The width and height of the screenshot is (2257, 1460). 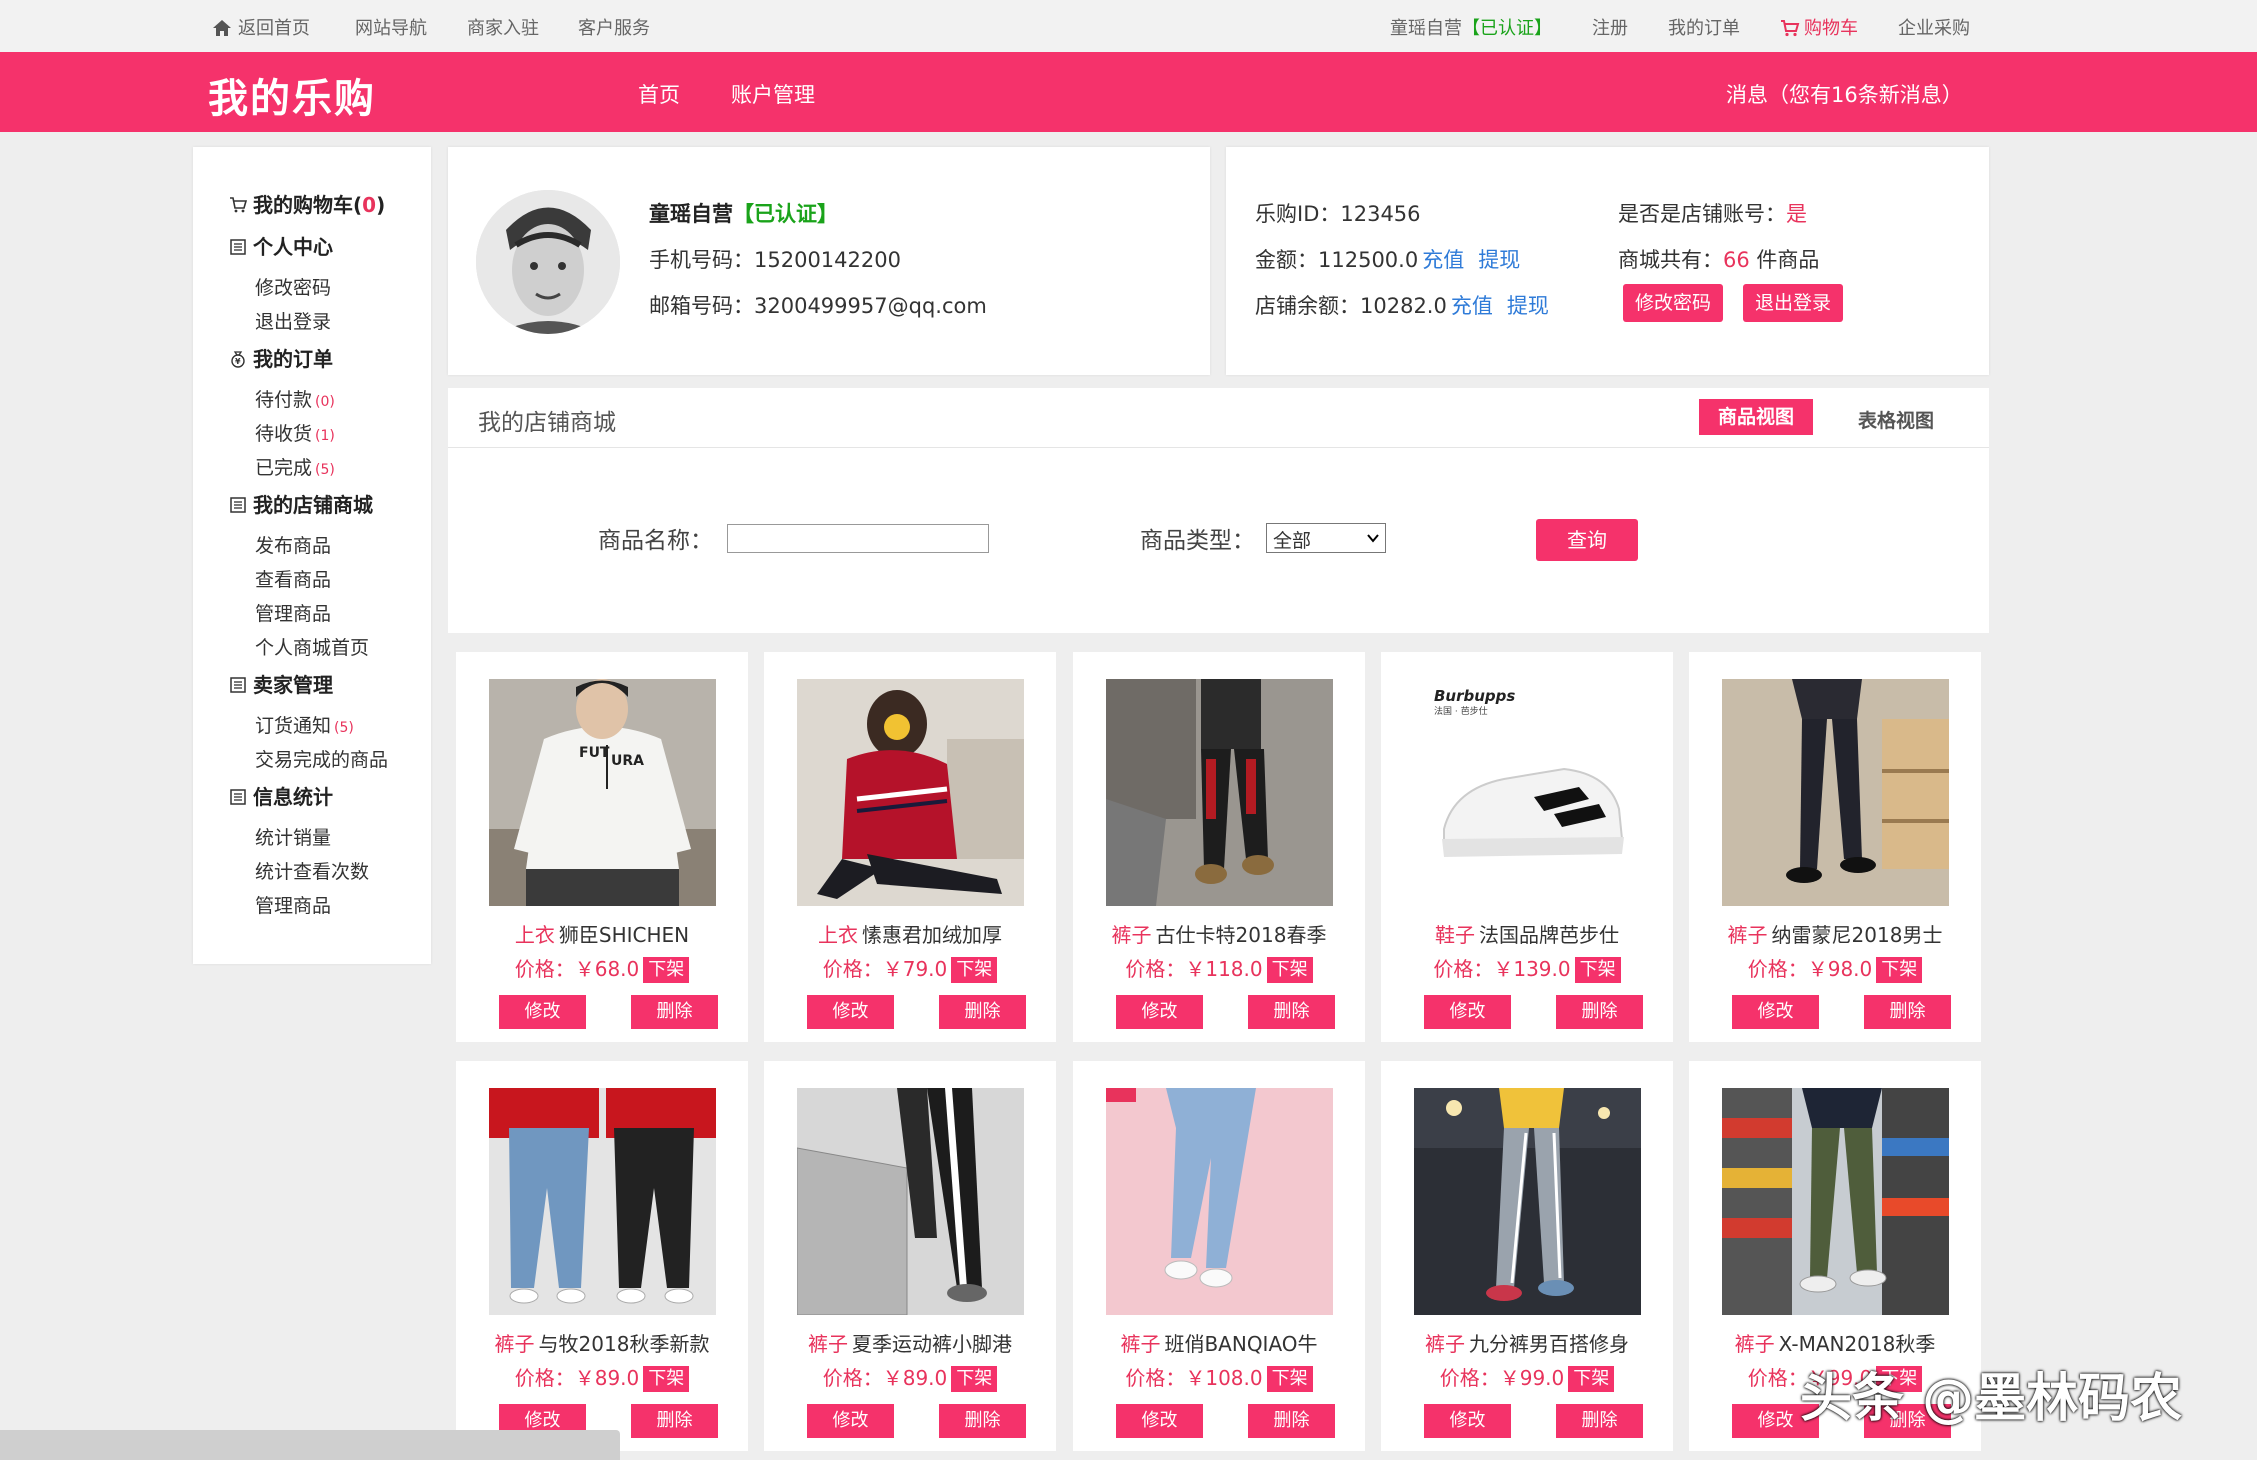 I want to click on goods-type-select: 全部, so click(x=1326, y=538).